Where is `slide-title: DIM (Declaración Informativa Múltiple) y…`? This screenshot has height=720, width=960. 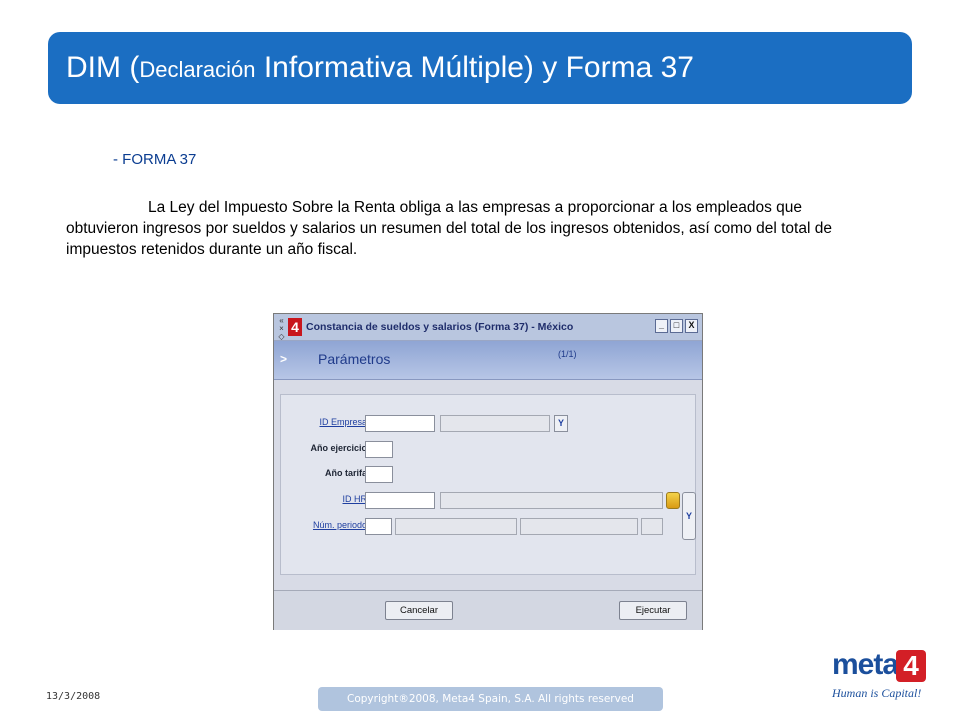 slide-title: DIM (Declaración Informativa Múltiple) y… is located at coordinates (380, 67).